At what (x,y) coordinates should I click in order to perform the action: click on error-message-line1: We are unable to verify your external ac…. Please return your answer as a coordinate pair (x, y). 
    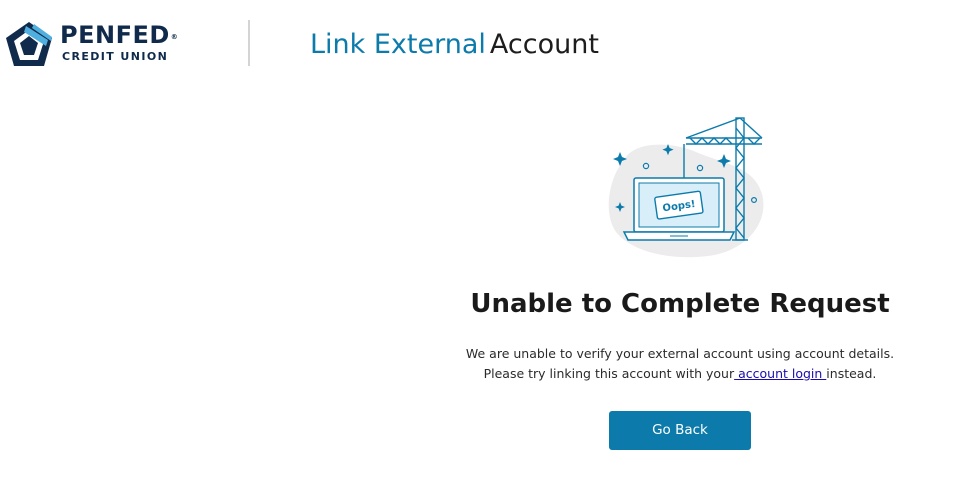
    Looking at the image, I should click on (680, 353).